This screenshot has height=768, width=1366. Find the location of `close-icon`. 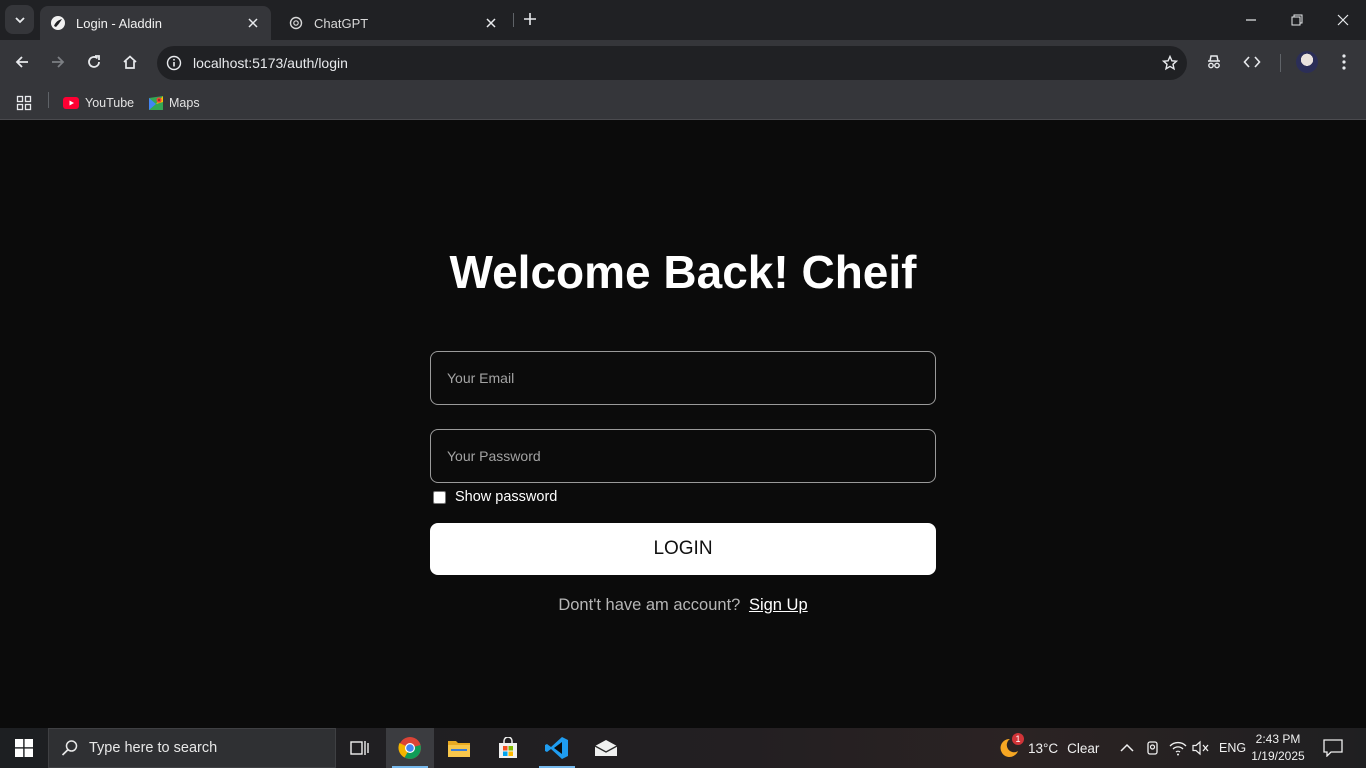

close-icon is located at coordinates (1343, 20).